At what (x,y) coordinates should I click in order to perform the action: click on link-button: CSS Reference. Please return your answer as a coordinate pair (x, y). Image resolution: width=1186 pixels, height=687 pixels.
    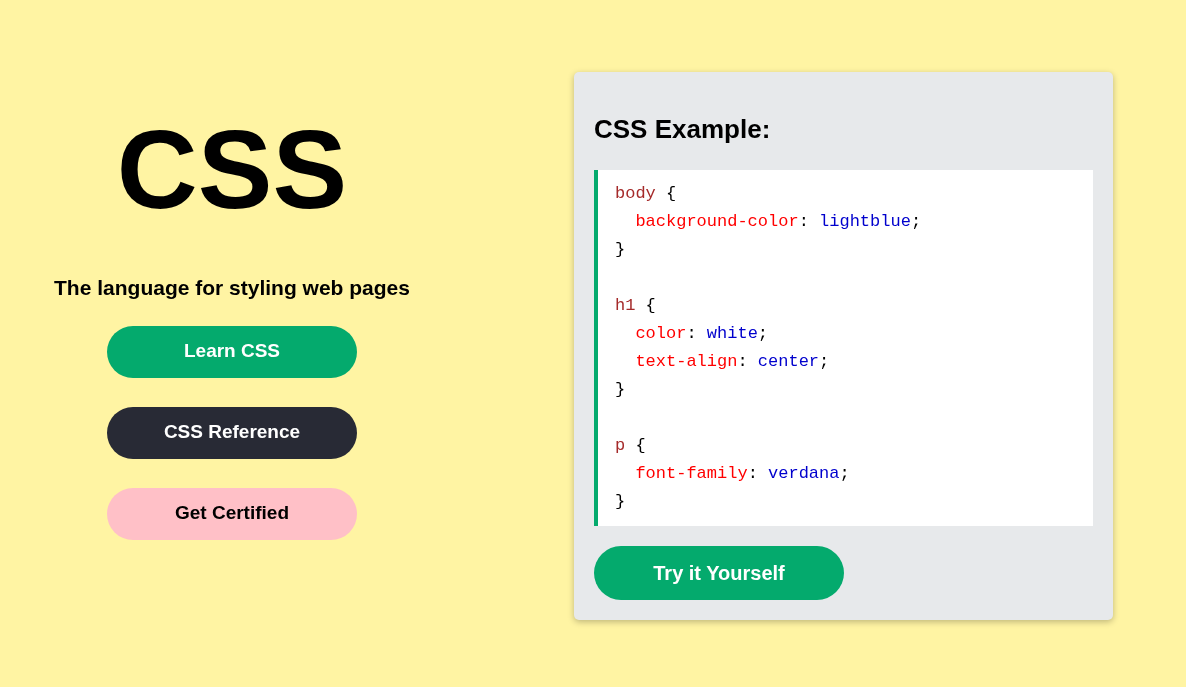
    Looking at the image, I should click on (232, 432).